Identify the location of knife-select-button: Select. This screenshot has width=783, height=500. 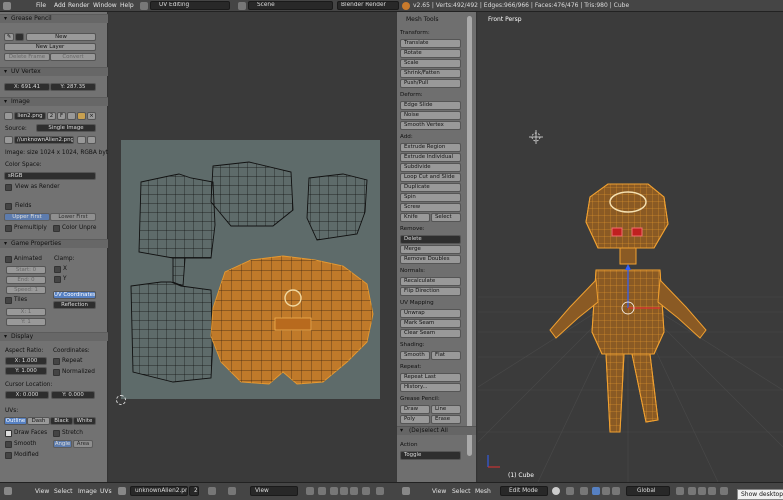
(446, 217).